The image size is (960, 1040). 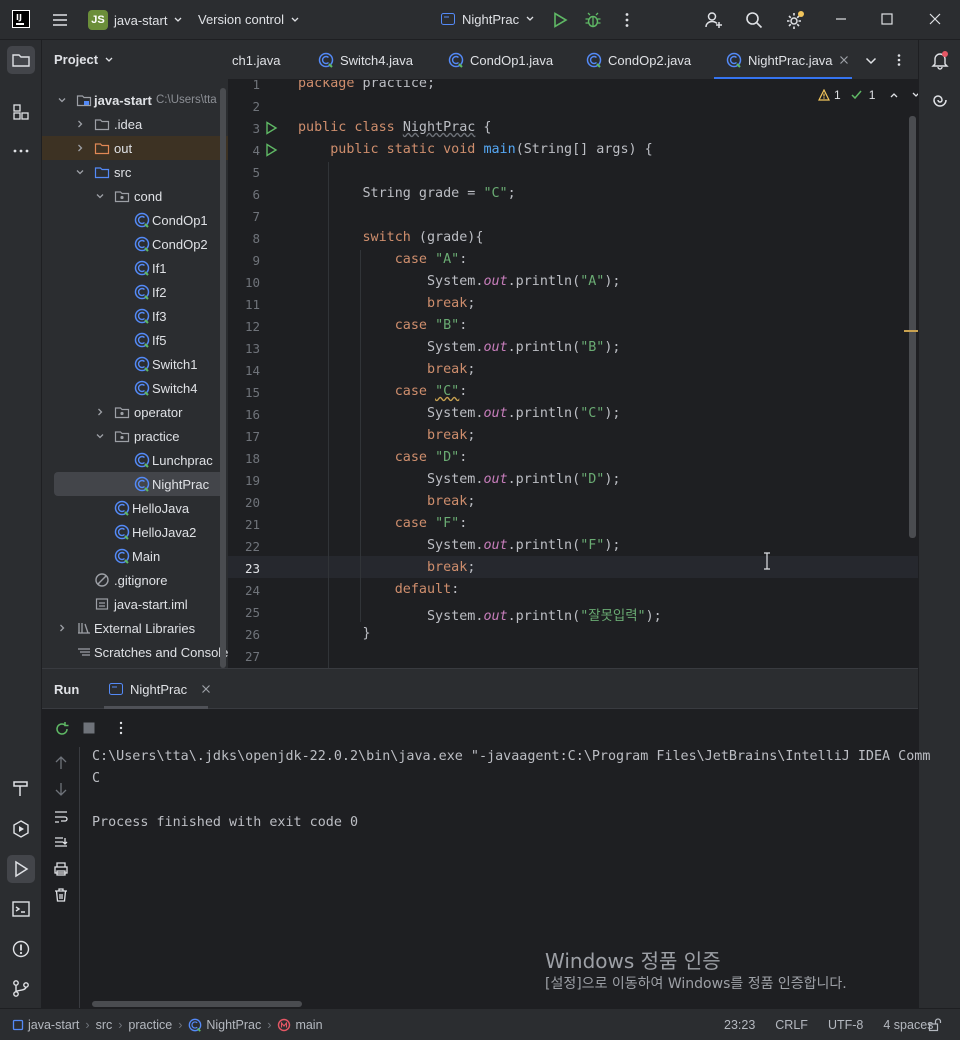 What do you see at coordinates (914, 95) in the screenshot?
I see `chevron-down-icon` at bounding box center [914, 95].